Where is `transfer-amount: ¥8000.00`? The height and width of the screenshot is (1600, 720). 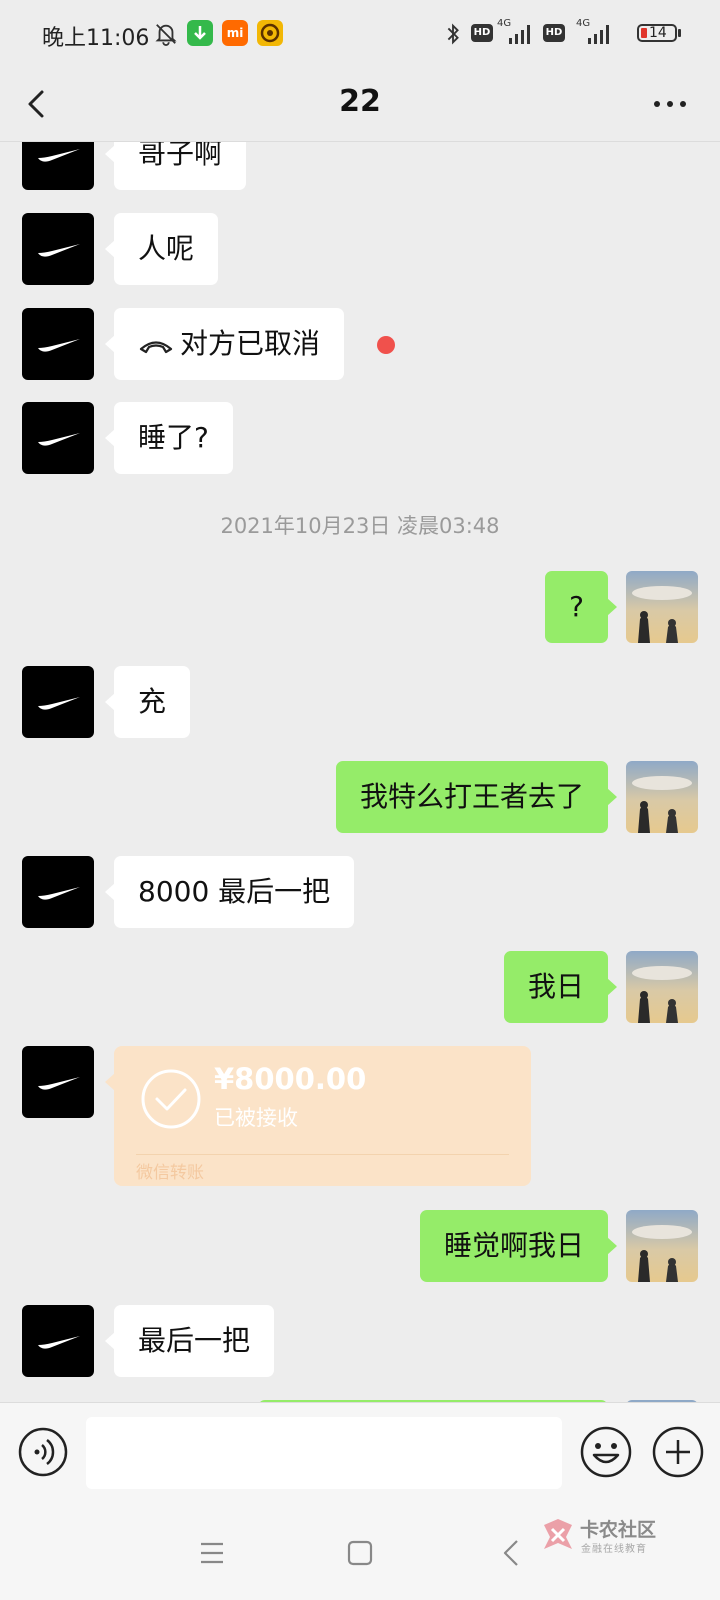 transfer-amount: ¥8000.00 is located at coordinates (290, 1079).